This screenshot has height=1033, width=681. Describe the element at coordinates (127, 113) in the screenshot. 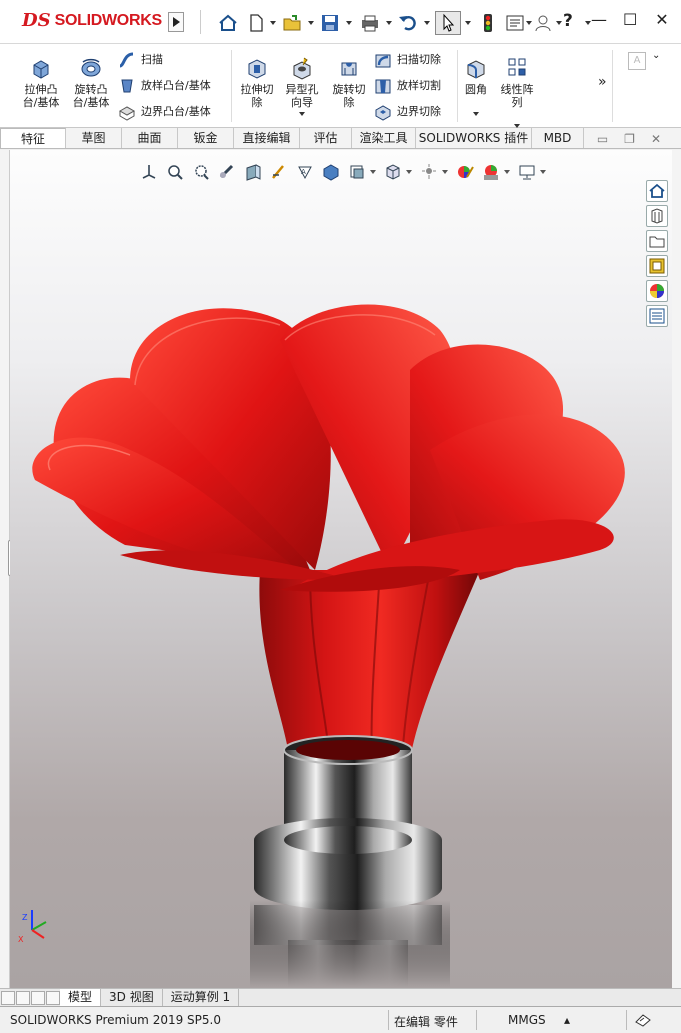

I see `boundary-boss-icon` at that location.